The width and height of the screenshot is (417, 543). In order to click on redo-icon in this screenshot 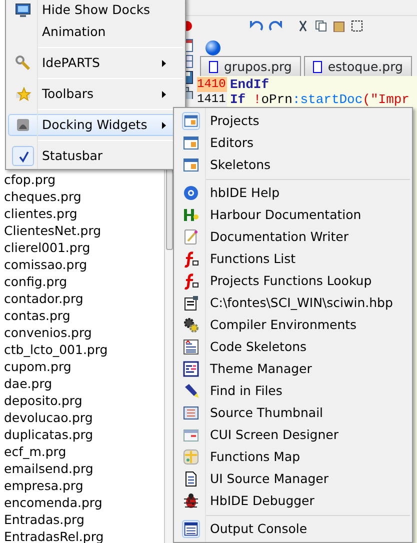, I will do `click(276, 26)`.